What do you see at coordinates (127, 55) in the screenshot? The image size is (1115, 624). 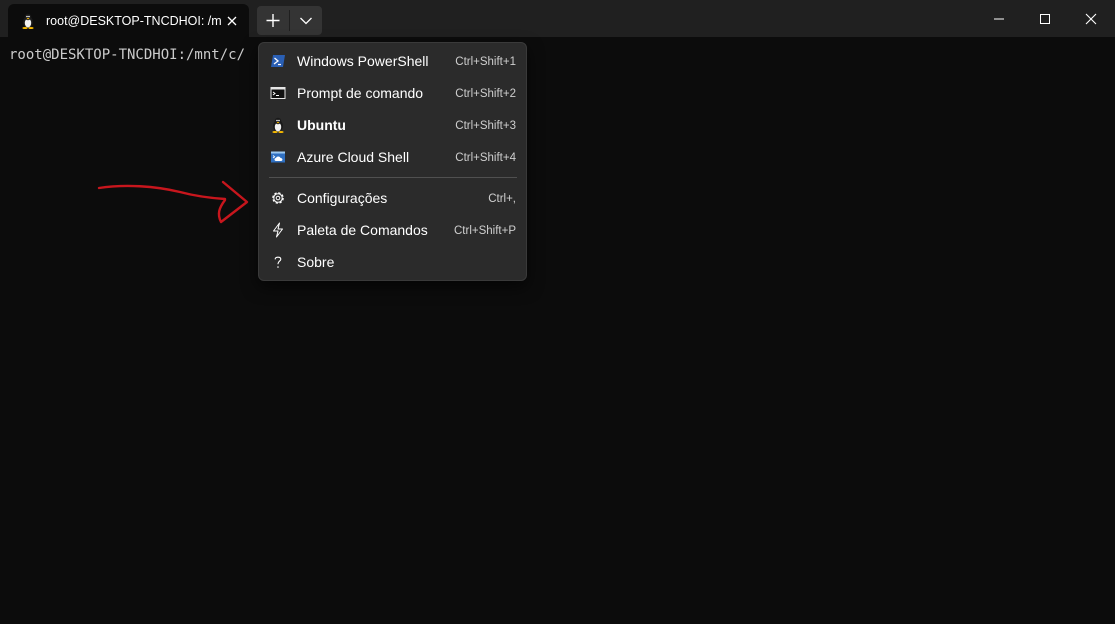 I see `shell-prompt: root@DESKTOP-TNCDHOI:/mnt/c/` at bounding box center [127, 55].